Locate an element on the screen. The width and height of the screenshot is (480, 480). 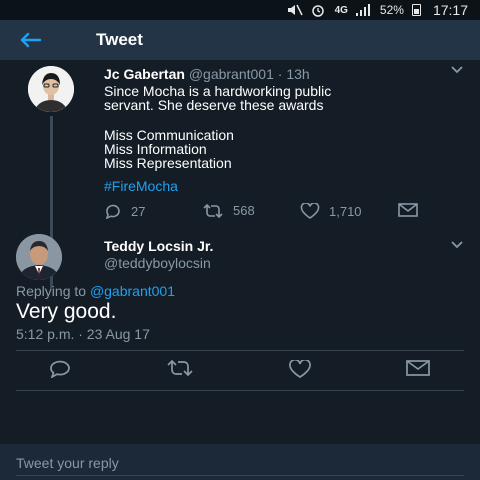
replying-label: Replying to is located at coordinates (51, 291).